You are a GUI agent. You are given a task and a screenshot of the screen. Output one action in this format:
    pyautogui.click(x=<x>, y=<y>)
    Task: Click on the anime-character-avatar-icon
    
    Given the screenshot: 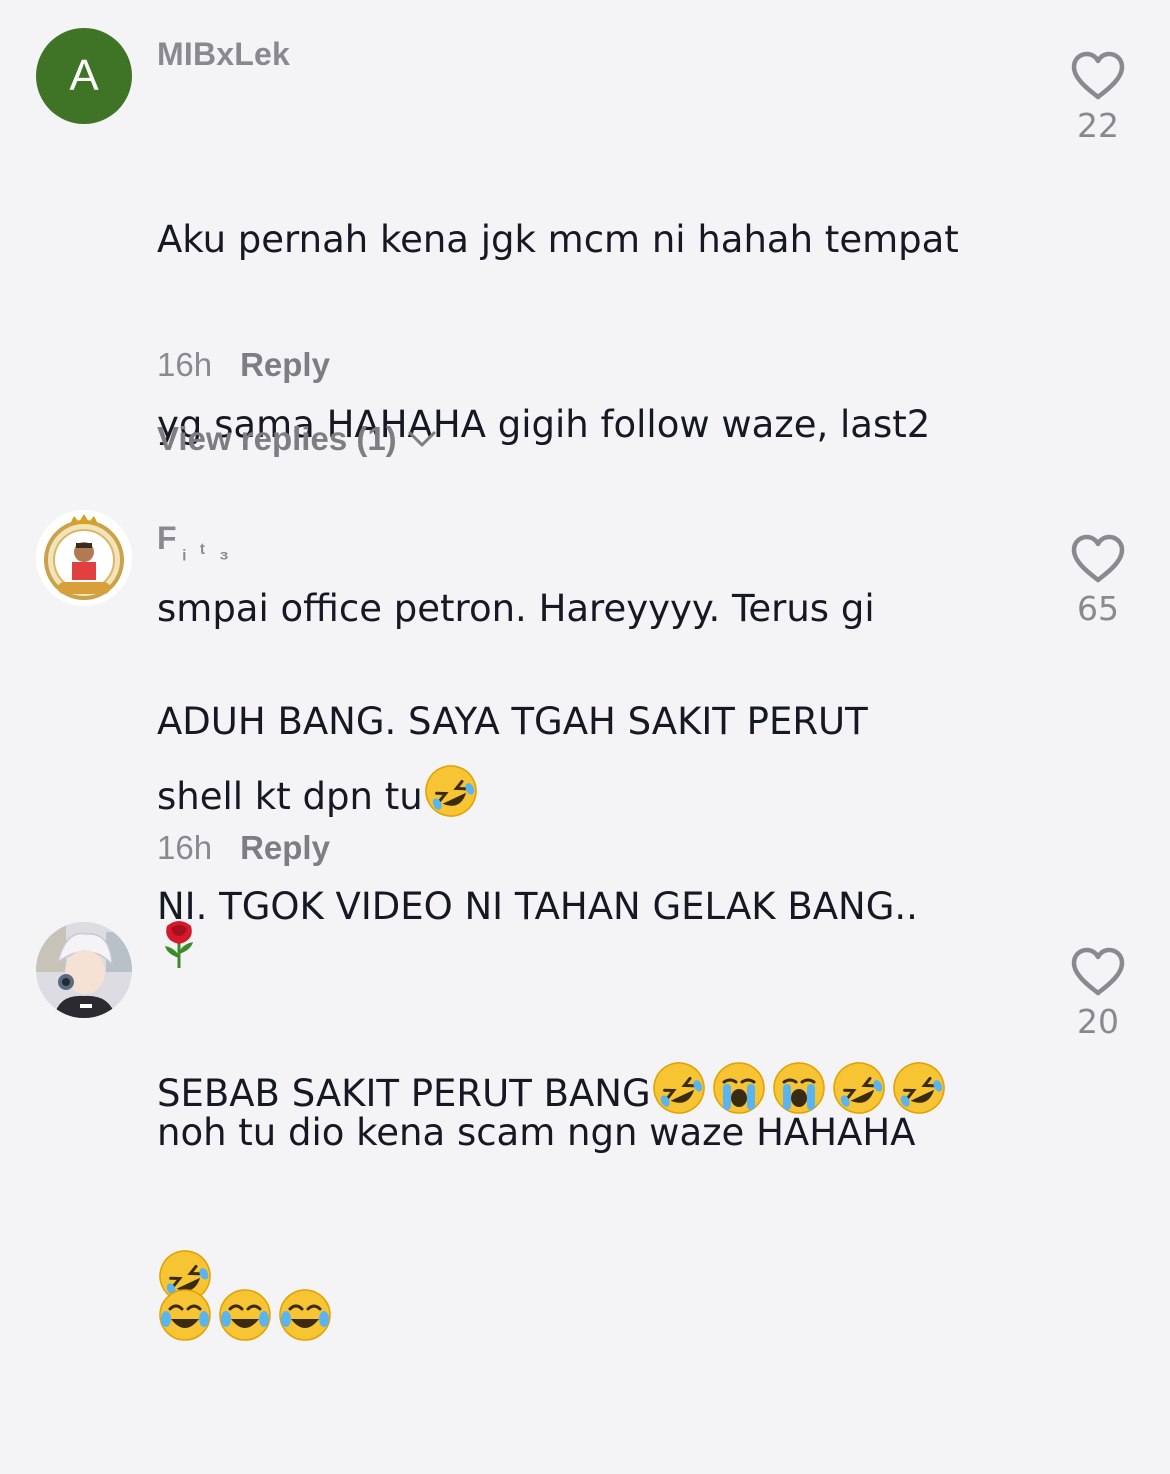 What is the action you would take?
    pyautogui.click(x=84, y=970)
    